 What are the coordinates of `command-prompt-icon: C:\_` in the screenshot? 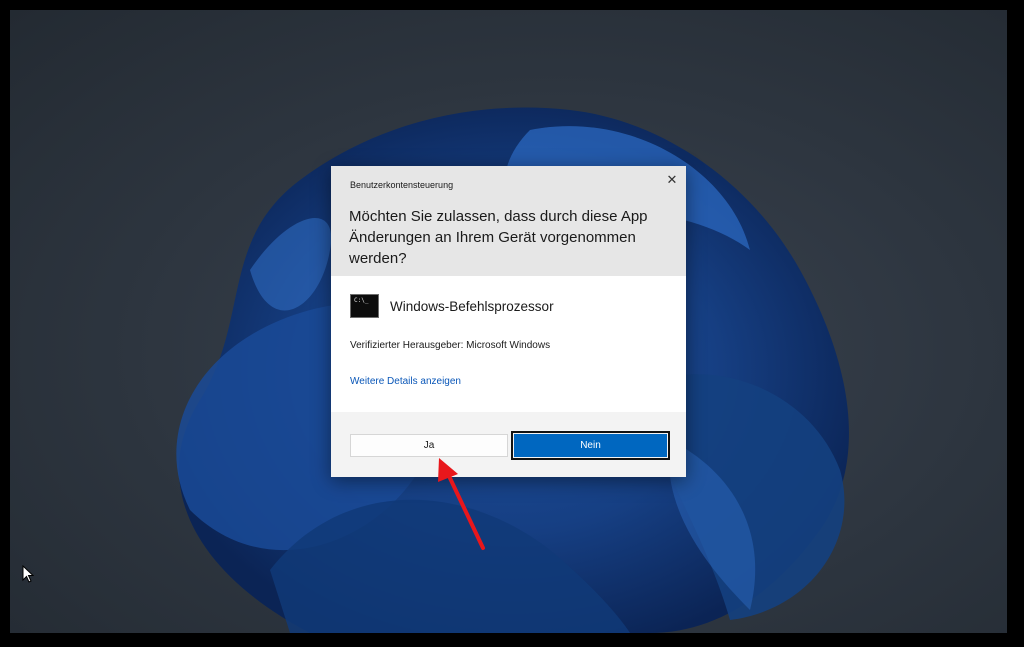 It's located at (364, 306).